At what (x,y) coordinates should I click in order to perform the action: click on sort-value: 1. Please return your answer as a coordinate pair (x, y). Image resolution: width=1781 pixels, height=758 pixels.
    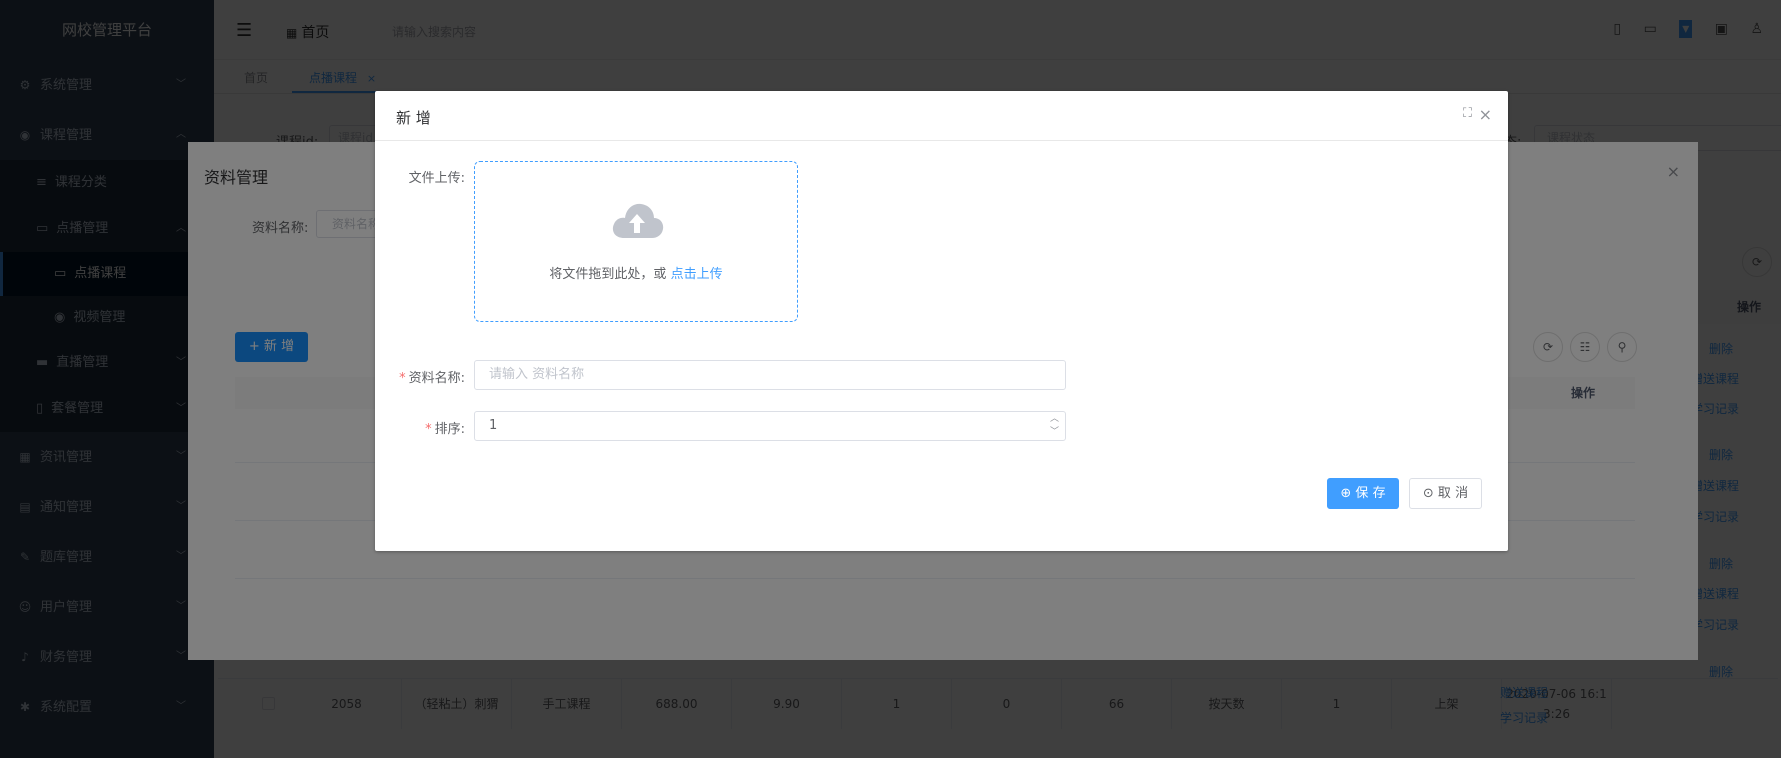
    Looking at the image, I should click on (493, 425).